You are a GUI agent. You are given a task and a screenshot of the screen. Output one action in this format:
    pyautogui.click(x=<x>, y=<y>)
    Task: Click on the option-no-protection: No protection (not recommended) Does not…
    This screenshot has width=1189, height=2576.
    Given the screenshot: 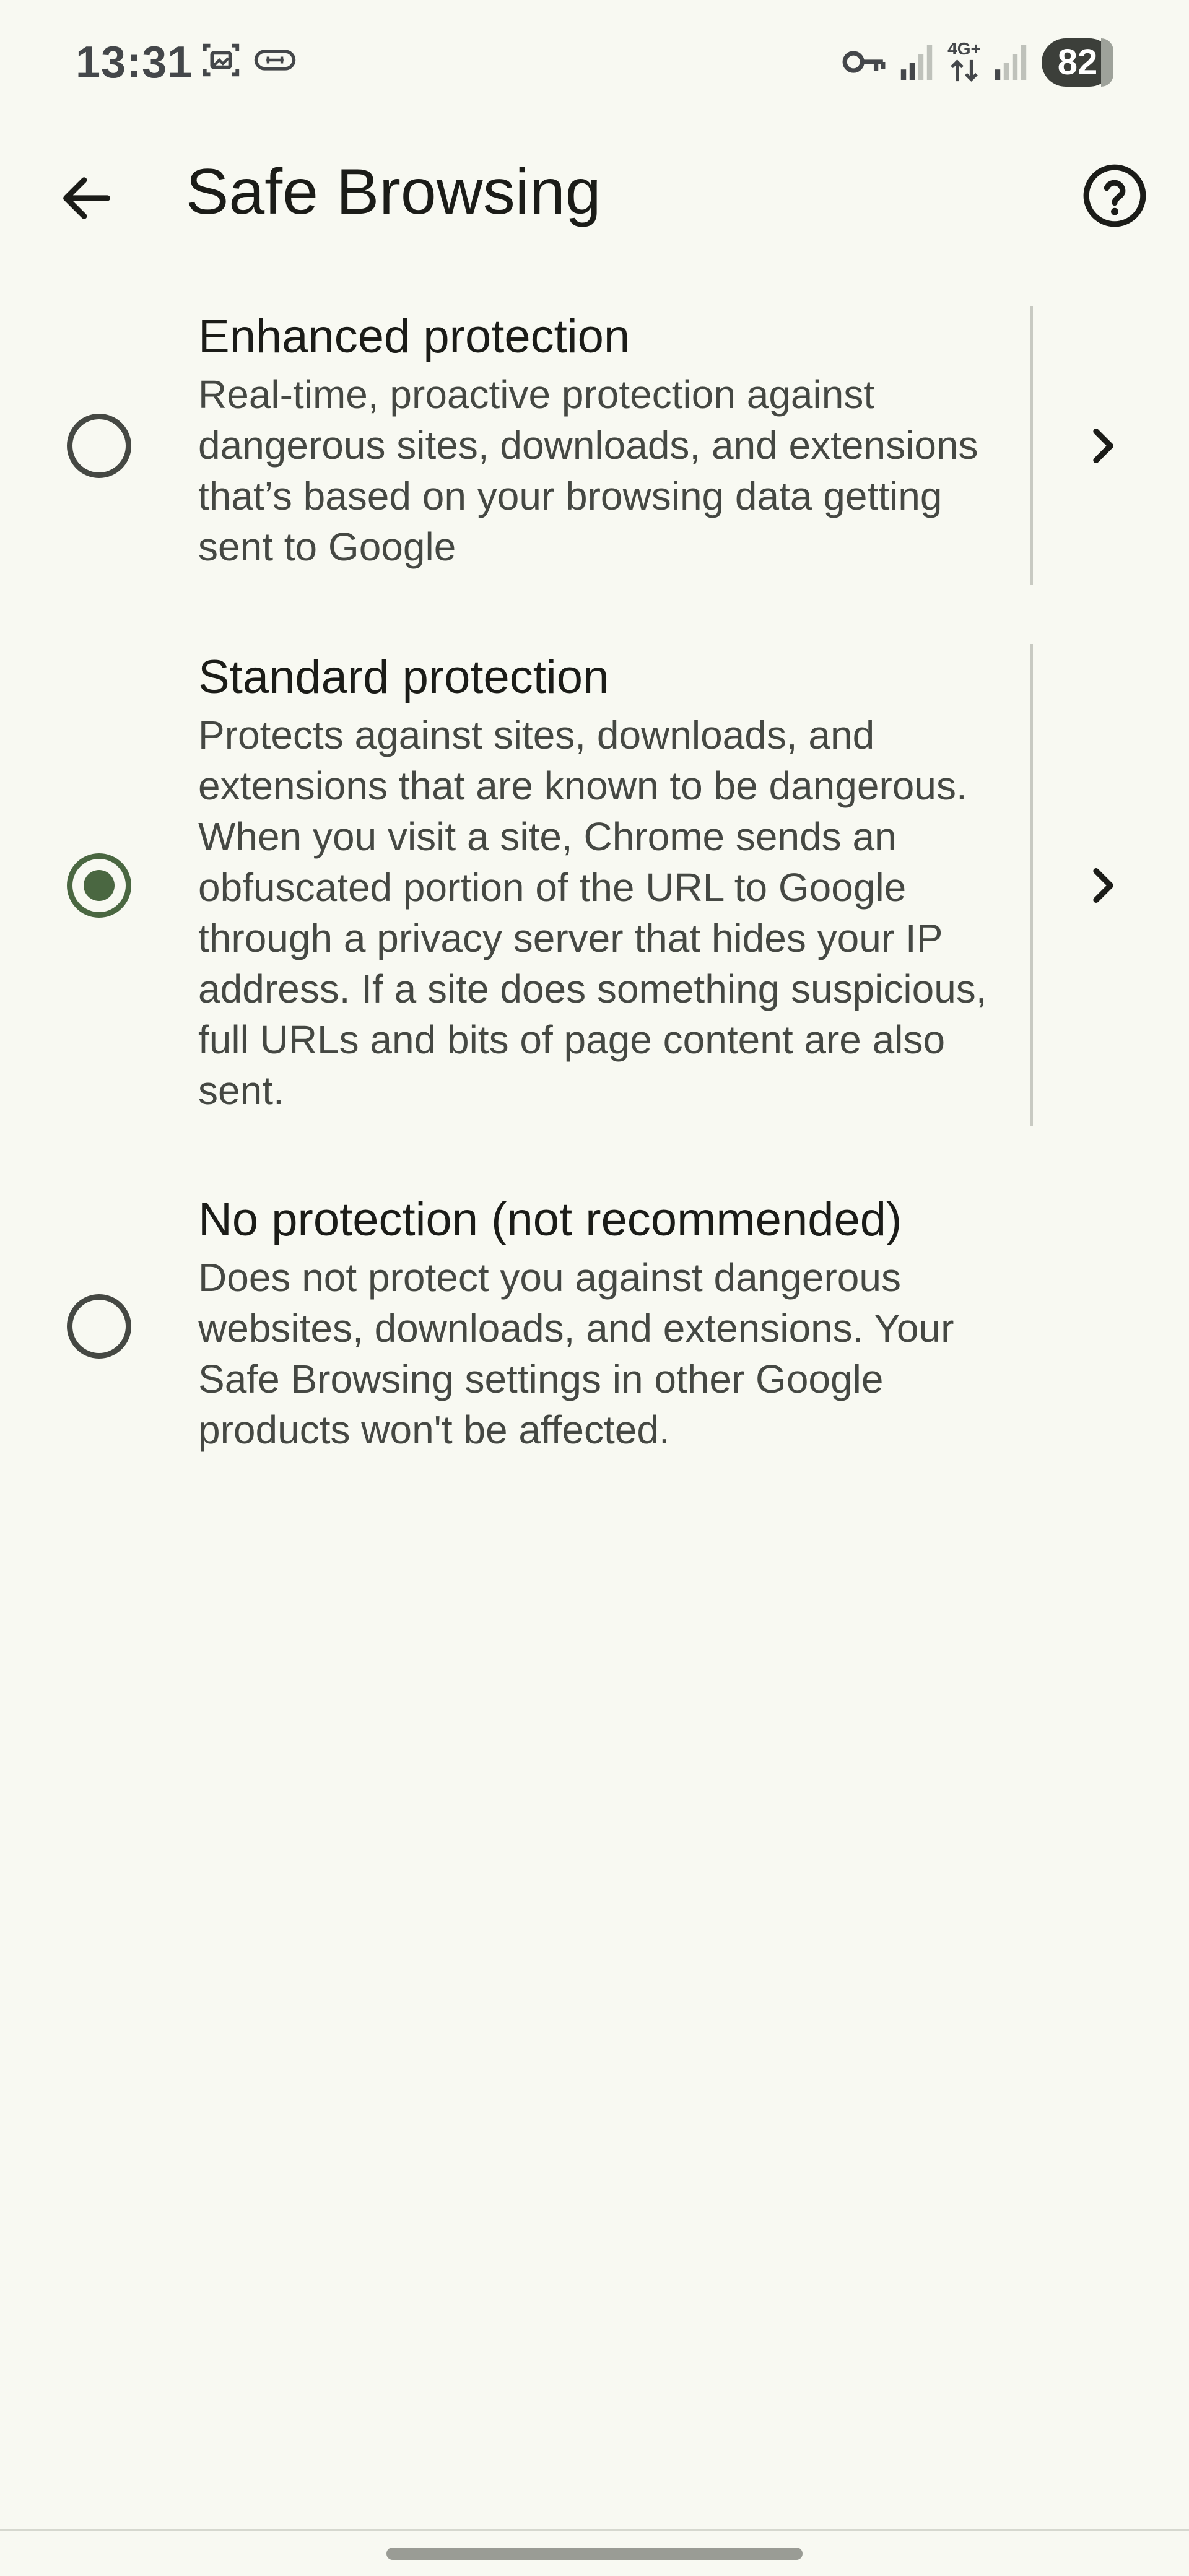 What is the action you would take?
    pyautogui.click(x=594, y=1325)
    